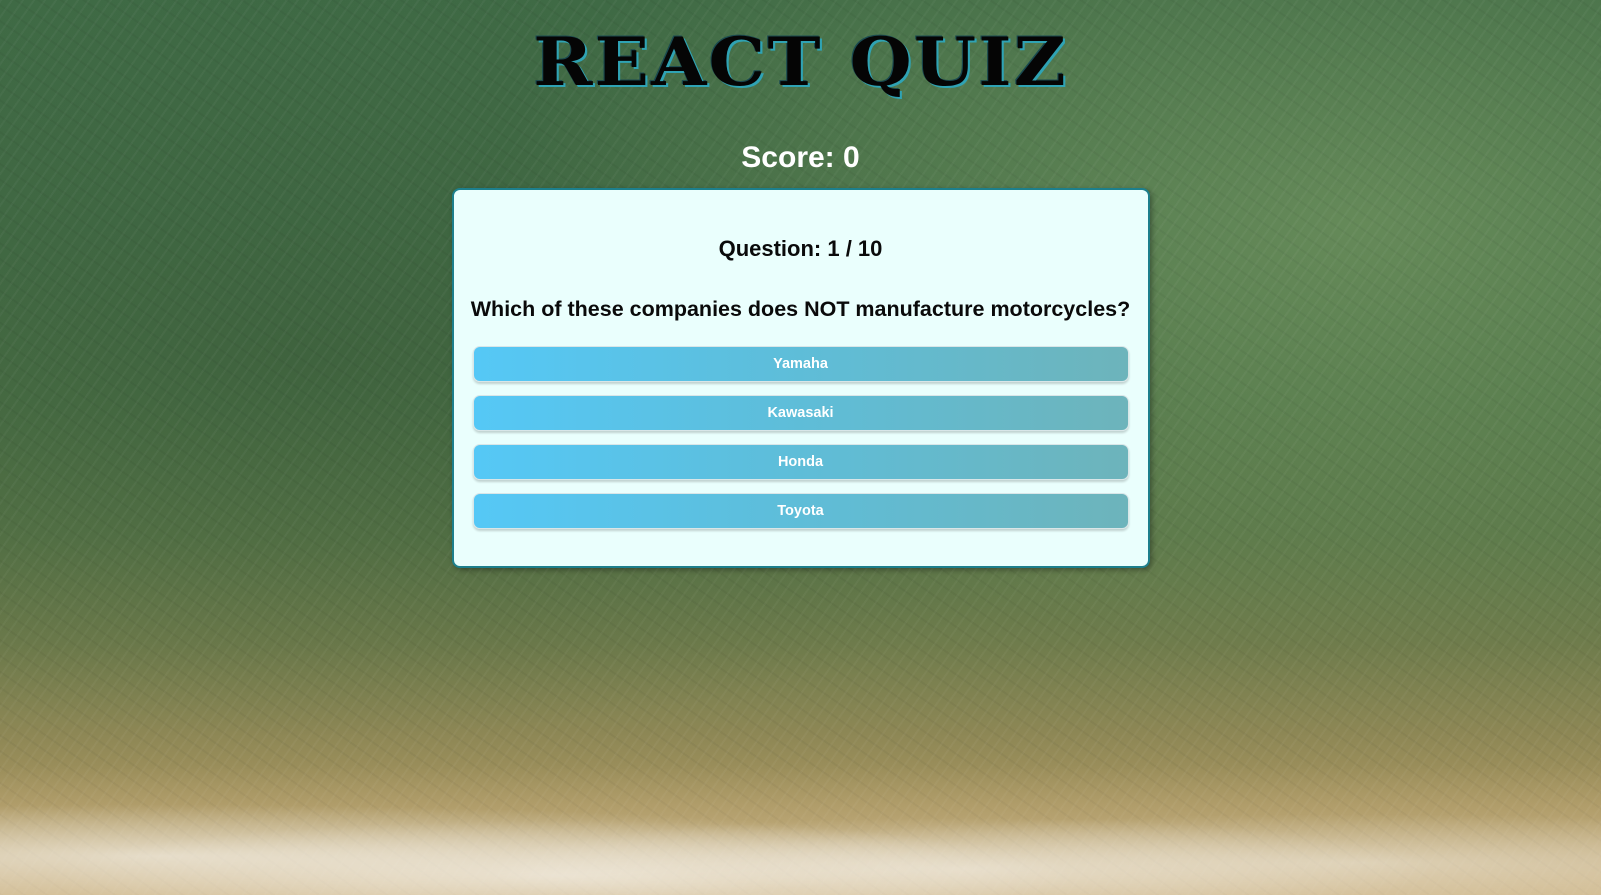 This screenshot has height=895, width=1601. What do you see at coordinates (800, 437) in the screenshot?
I see `answer-list: Yamaha Kawasaki Honda Toyota` at bounding box center [800, 437].